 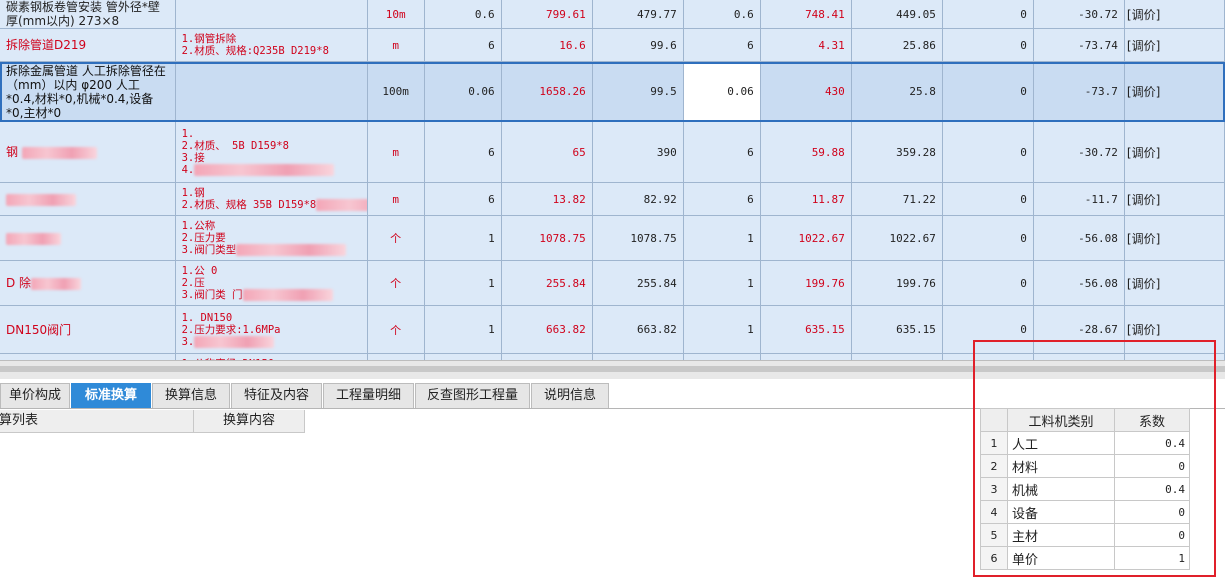 What do you see at coordinates (271, 238) in the screenshot?
I see `item-features: 1.公称 2.压力要 3.阀门类型` at bounding box center [271, 238].